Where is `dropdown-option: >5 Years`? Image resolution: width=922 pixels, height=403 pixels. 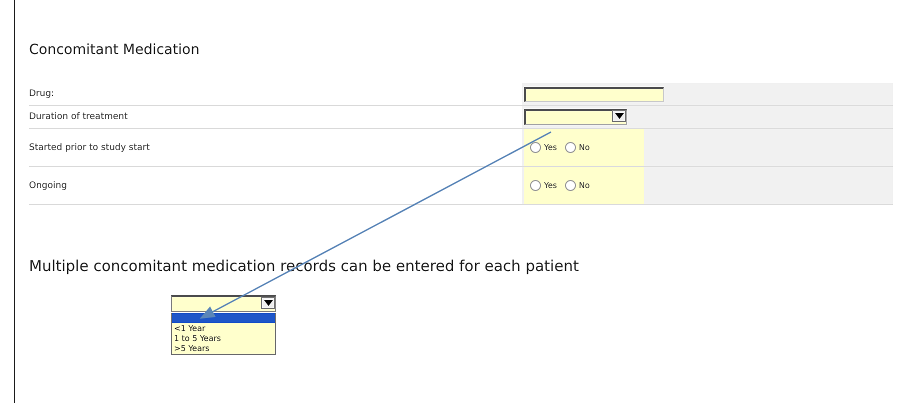 dropdown-option: >5 Years is located at coordinates (223, 349).